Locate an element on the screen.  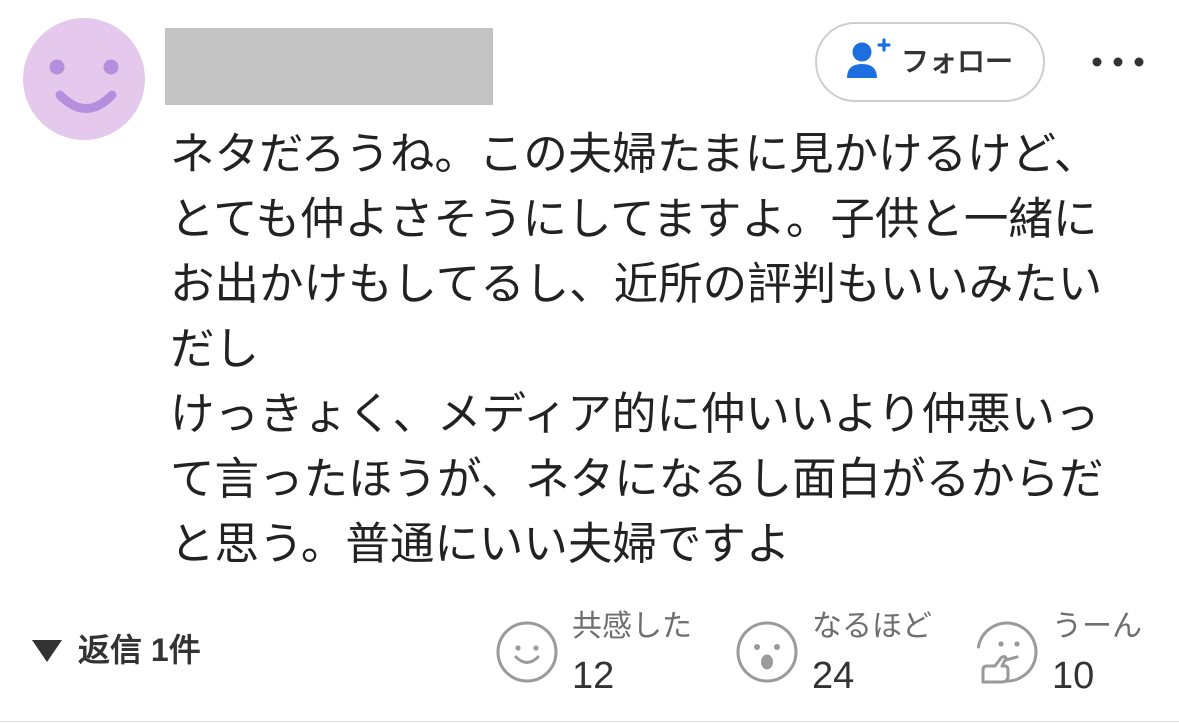
comment-line: と思う。普通にいい夫婦ですよ is located at coordinates (480, 544).